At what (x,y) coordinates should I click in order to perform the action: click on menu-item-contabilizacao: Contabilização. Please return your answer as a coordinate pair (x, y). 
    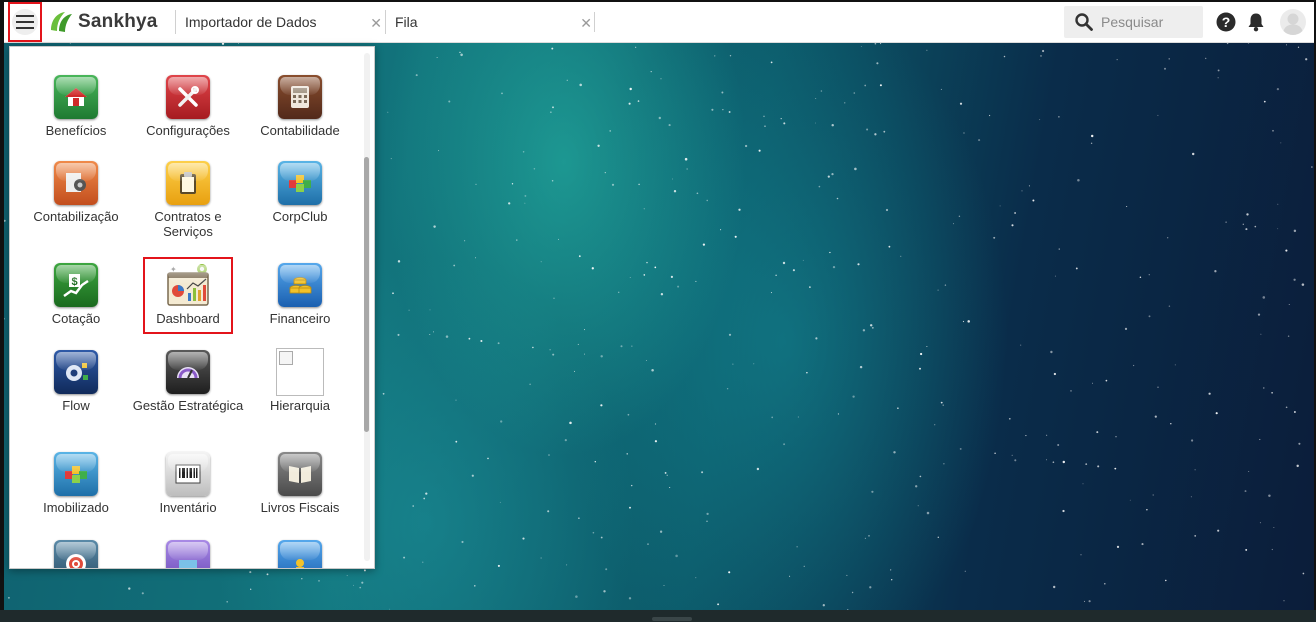
    Looking at the image, I should click on (76, 192).